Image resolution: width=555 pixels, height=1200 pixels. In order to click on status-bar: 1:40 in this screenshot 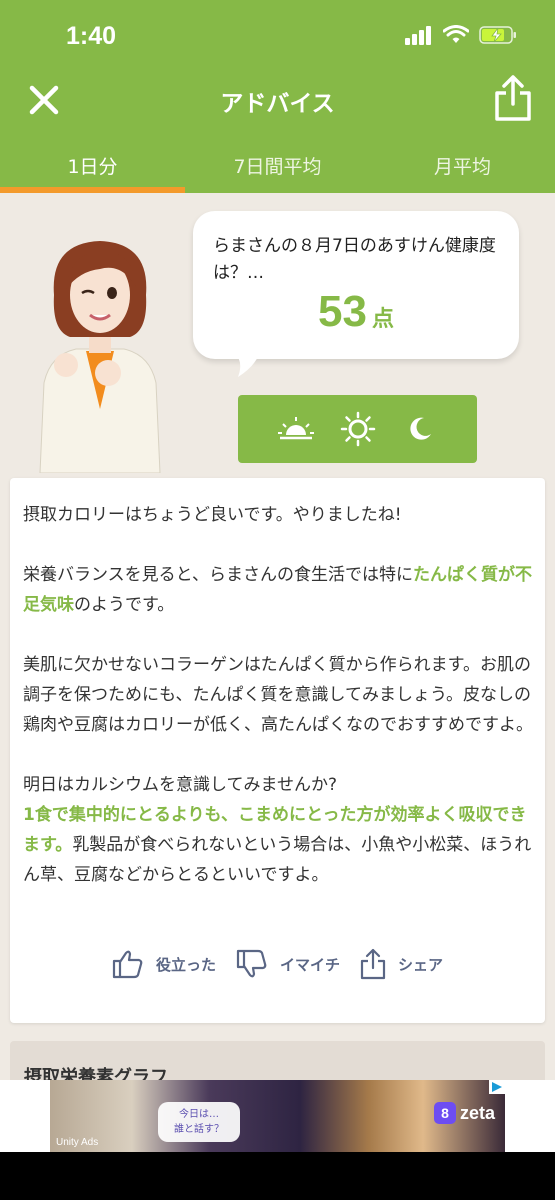, I will do `click(277, 35)`.